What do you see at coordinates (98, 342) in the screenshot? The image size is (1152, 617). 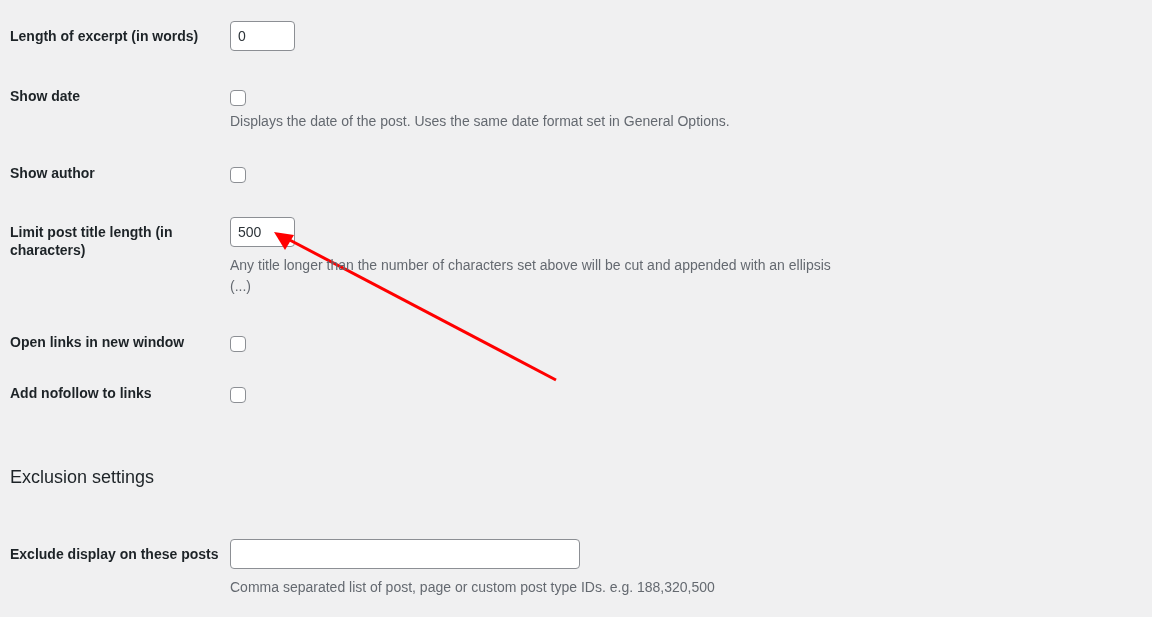 I see `field-label: Open links in new window` at bounding box center [98, 342].